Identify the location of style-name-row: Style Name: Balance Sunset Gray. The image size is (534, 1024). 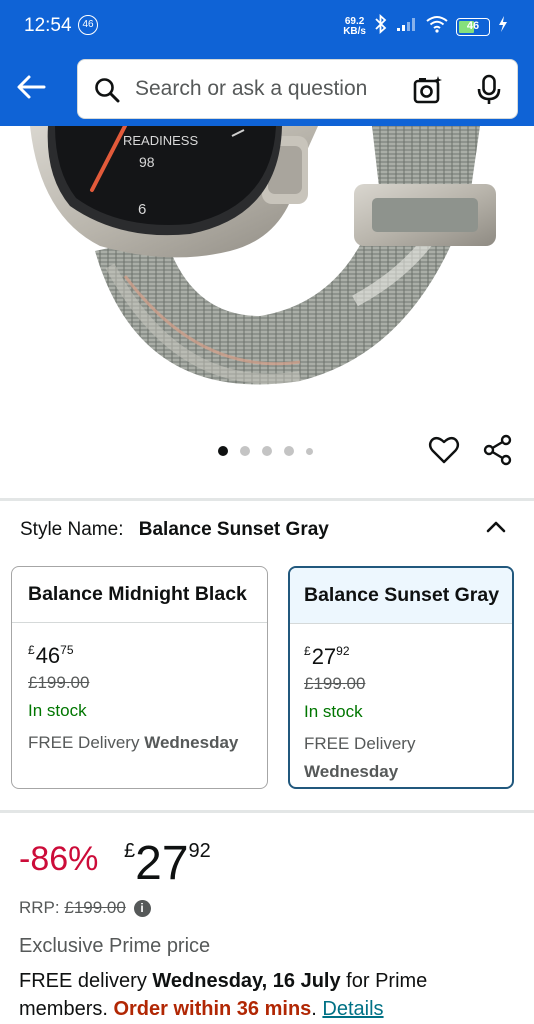
(174, 530).